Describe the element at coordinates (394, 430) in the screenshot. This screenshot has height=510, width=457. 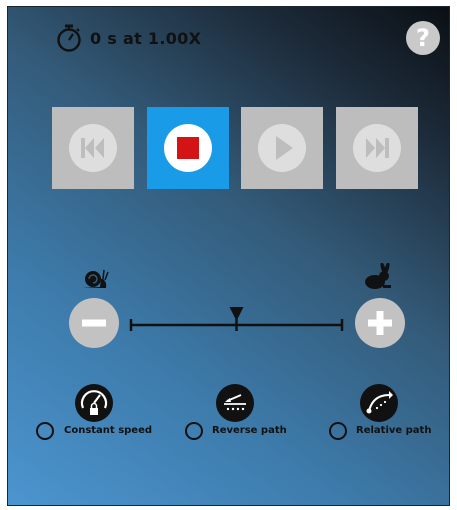
I see `relative-path-label: Relative path` at that location.